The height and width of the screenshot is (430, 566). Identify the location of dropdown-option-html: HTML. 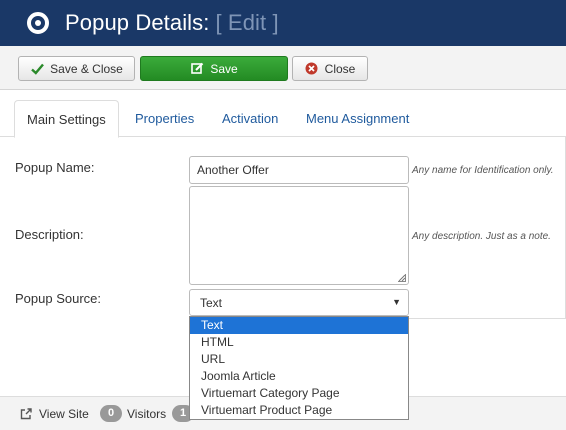
(299, 342).